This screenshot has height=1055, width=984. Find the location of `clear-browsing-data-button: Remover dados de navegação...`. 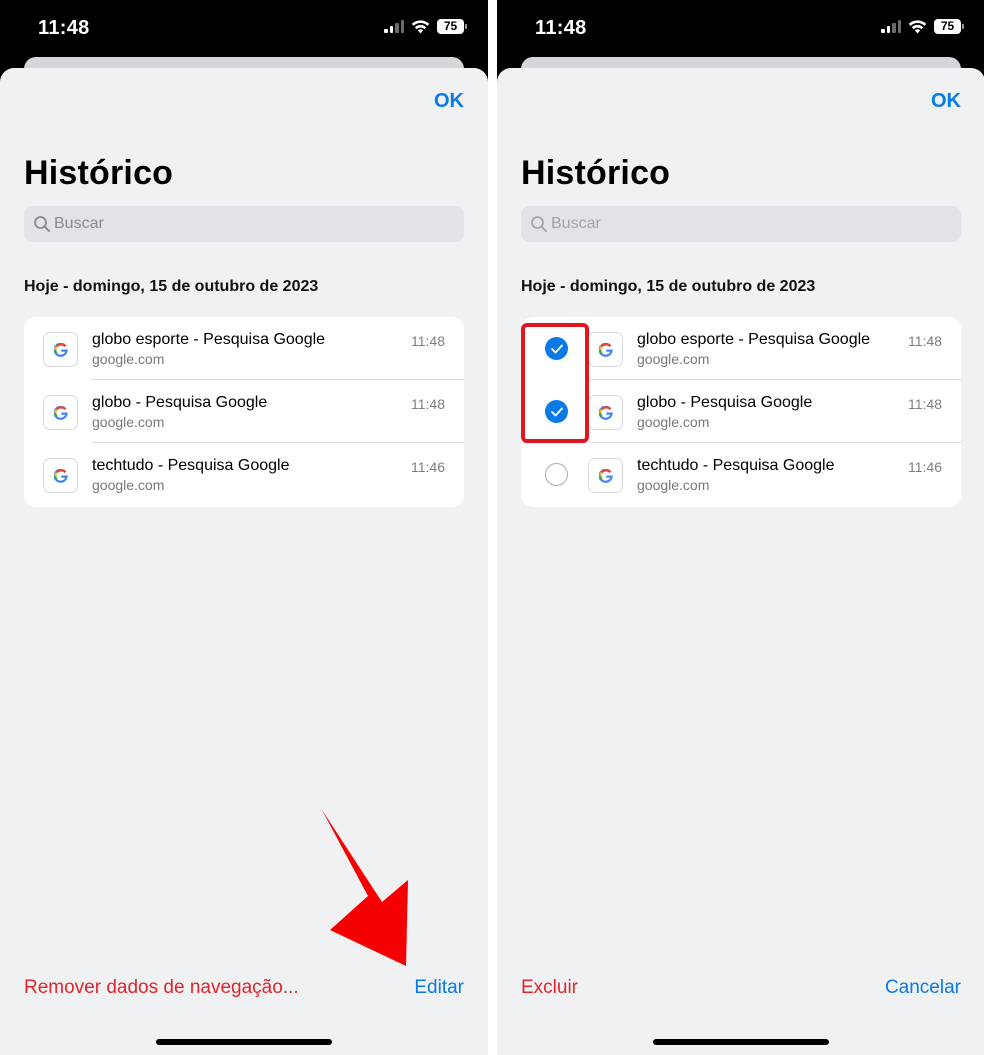

clear-browsing-data-button: Remover dados de navegação... is located at coordinates (161, 988).